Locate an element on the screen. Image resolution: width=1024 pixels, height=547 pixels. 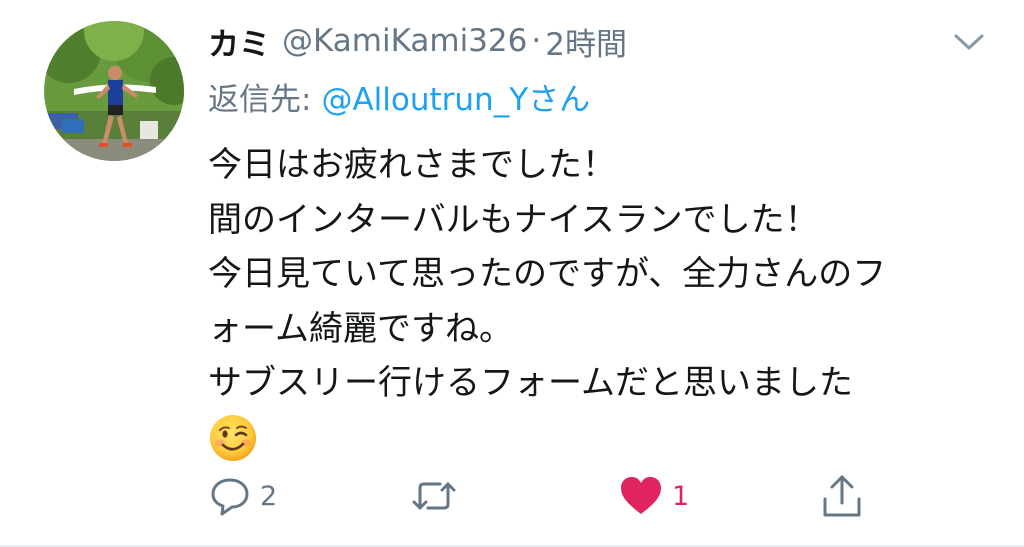
more-options-chevron-down-icon is located at coordinates (969, 42).